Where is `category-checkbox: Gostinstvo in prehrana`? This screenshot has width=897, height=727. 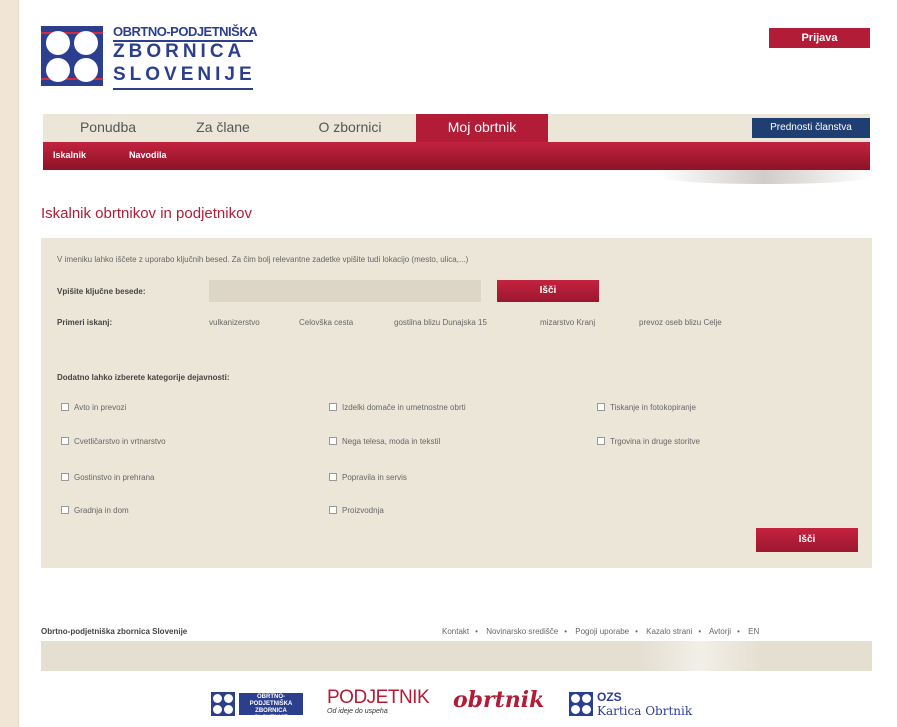 category-checkbox: Gostinstvo in prehrana is located at coordinates (108, 477).